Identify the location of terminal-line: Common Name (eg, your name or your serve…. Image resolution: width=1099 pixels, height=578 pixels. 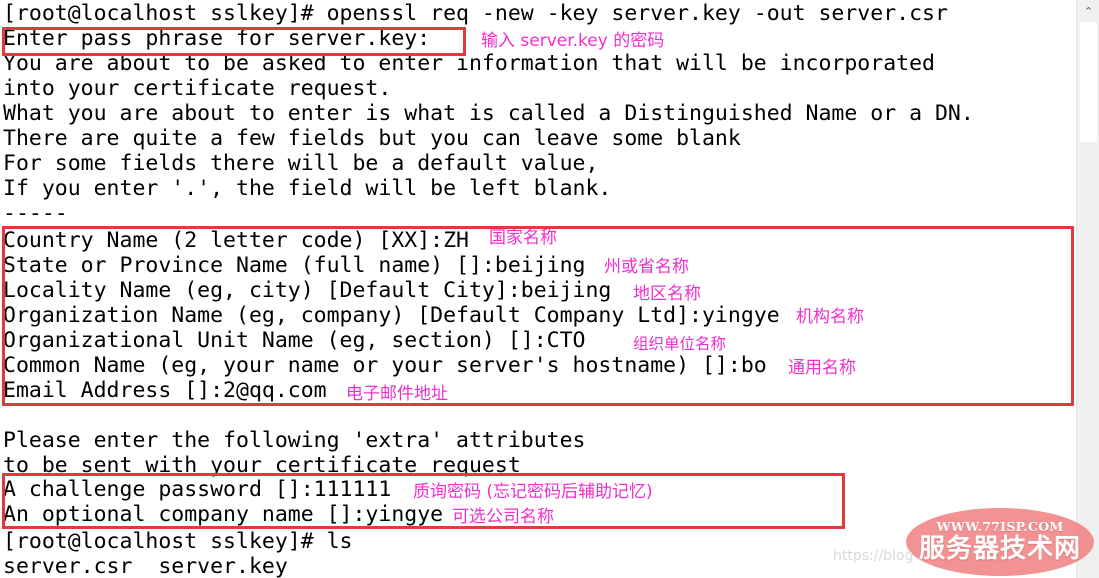
(385, 365).